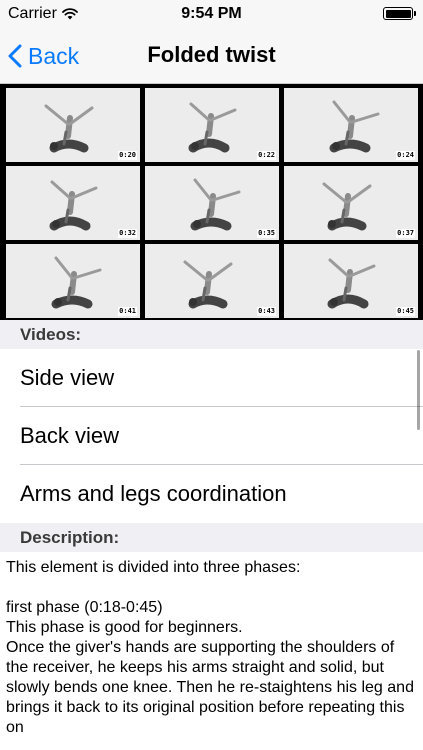 This screenshot has height=750, width=423. What do you see at coordinates (127, 311) in the screenshot?
I see `thumbnail-timestamp: 0:41` at bounding box center [127, 311].